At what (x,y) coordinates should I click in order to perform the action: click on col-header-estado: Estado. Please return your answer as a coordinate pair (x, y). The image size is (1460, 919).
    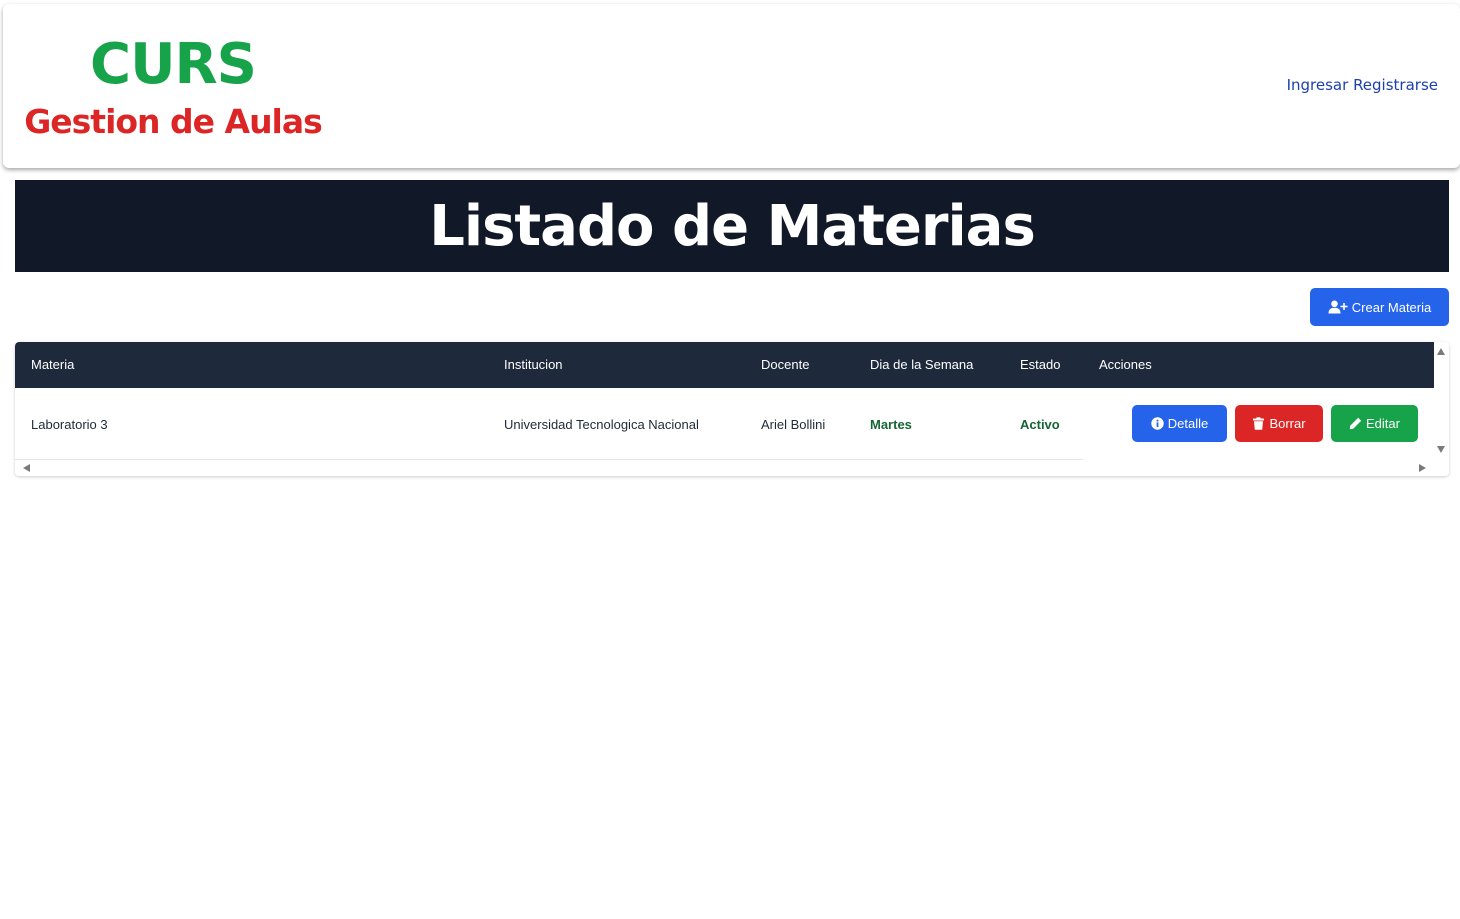
    Looking at the image, I should click on (1040, 364).